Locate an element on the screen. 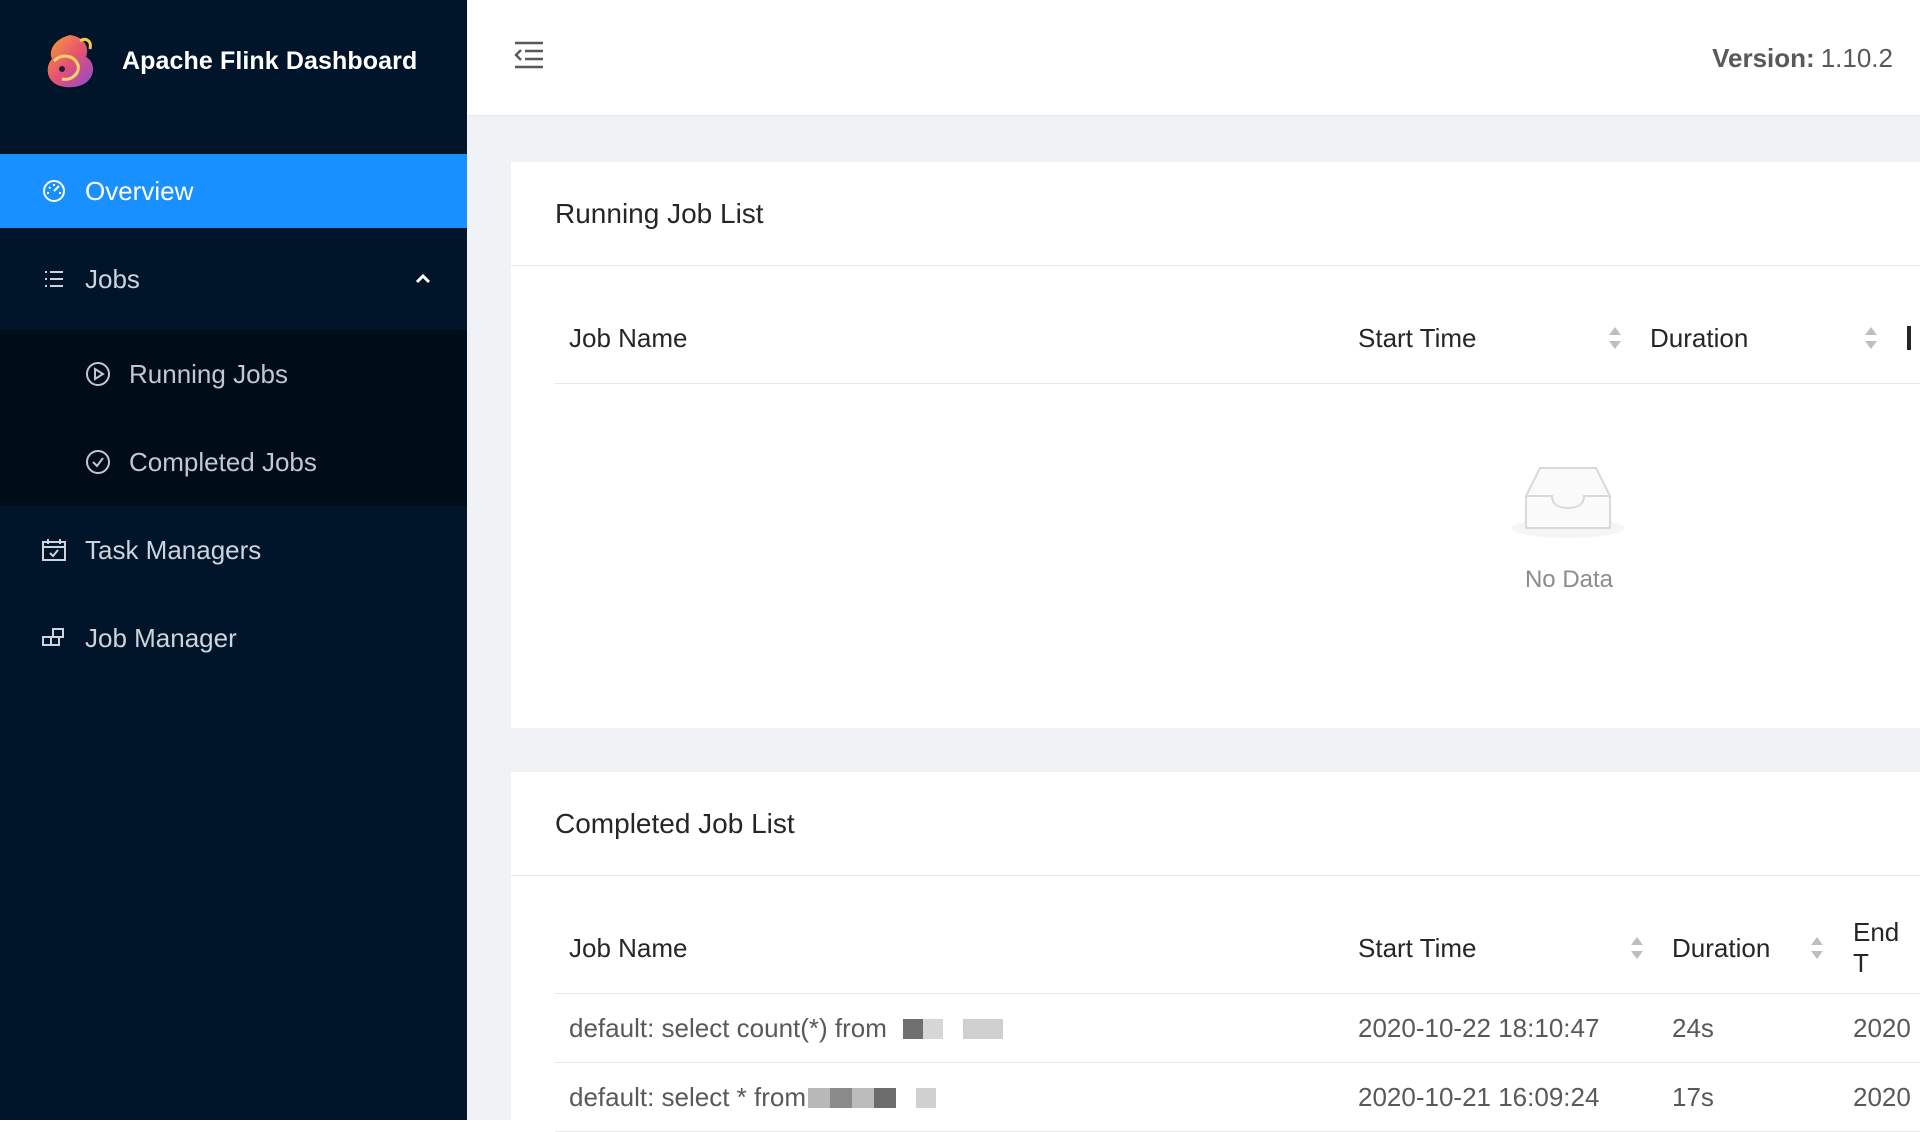  play-circle-icon is located at coordinates (98, 374).